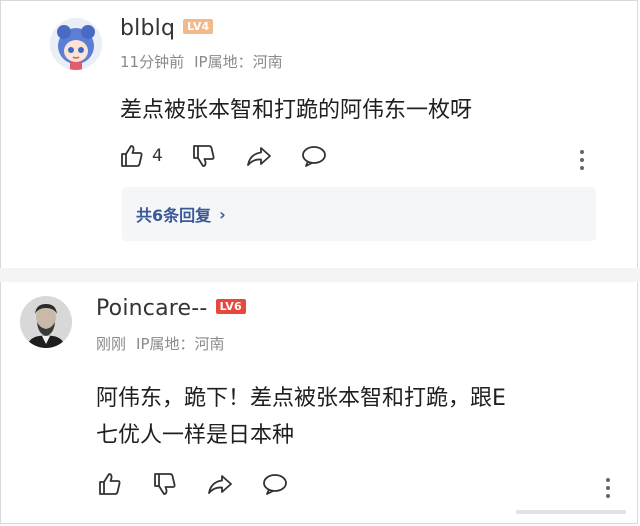 The width and height of the screenshot is (640, 526). Describe the element at coordinates (236, 156) in the screenshot. I see `comment-actions: 4` at that location.